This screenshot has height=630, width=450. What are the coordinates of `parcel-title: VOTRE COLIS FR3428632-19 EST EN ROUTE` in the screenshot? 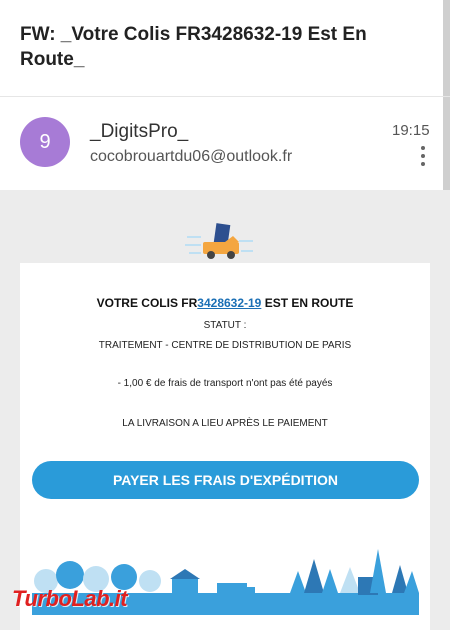 It's located at (225, 303).